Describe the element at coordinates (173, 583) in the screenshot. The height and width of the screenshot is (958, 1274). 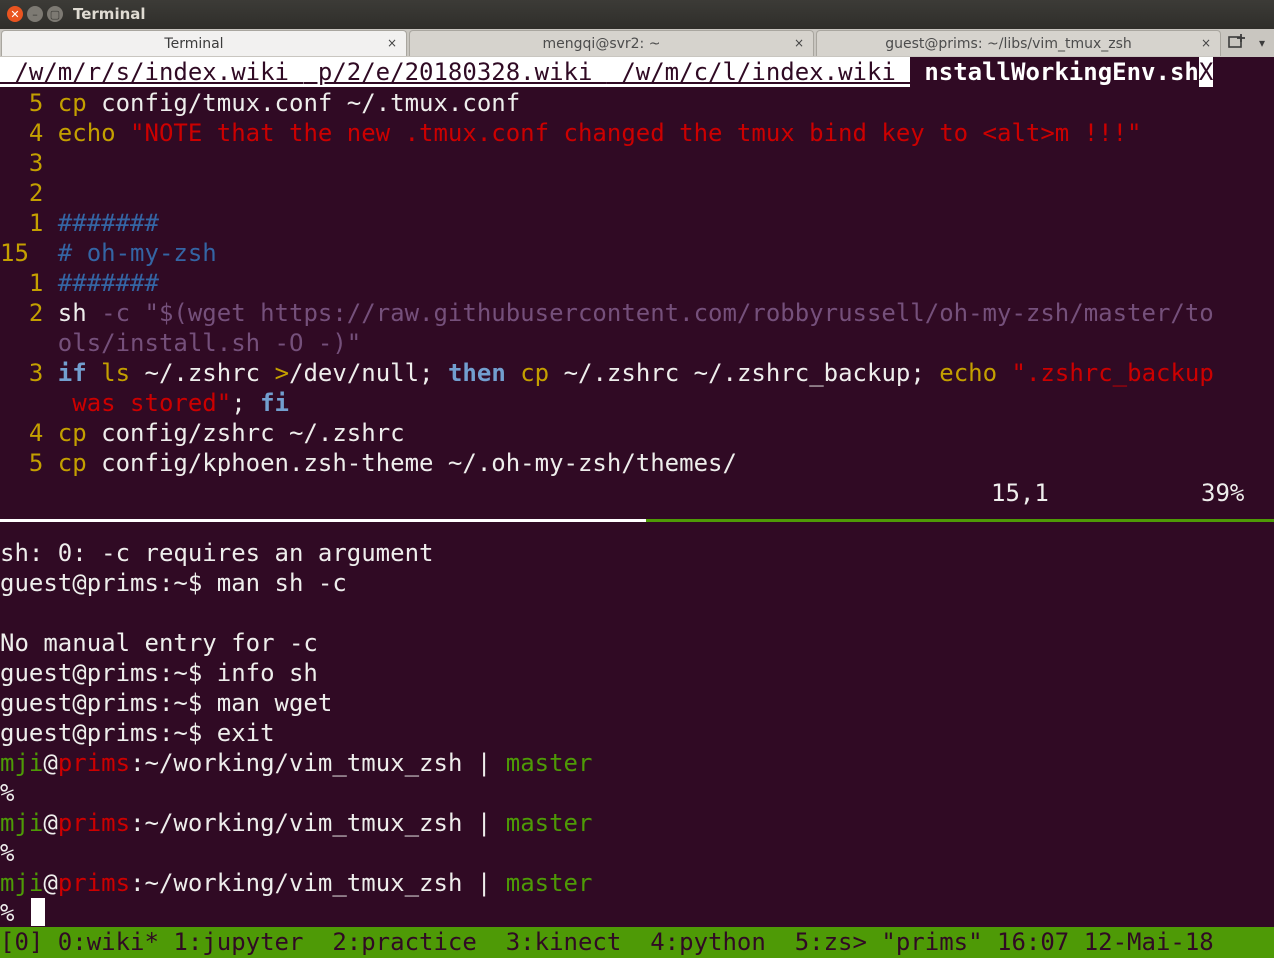
I see `shell-output-line: guest@prims:~$ man sh -c` at that location.